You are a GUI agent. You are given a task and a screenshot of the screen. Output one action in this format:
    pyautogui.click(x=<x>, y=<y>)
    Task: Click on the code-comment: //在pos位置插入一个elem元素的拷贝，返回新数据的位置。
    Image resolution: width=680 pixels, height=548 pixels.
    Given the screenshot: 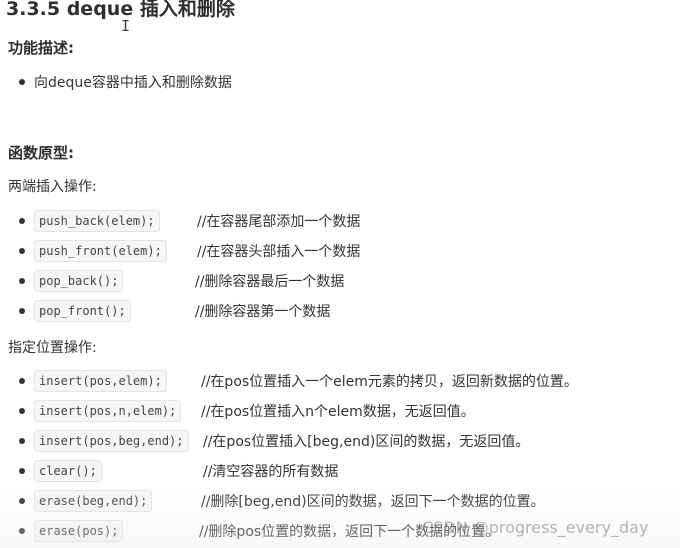 What is the action you would take?
    pyautogui.click(x=389, y=382)
    